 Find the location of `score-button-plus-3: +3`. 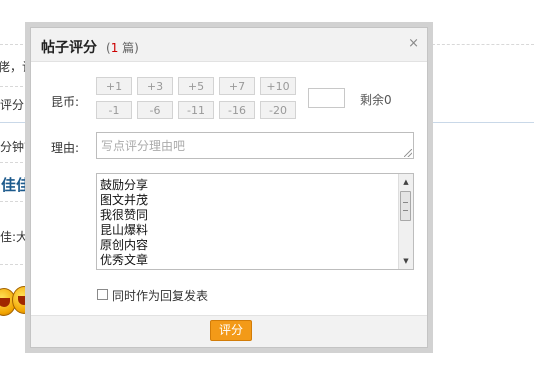

score-button-plus-3: +3 is located at coordinates (155, 86).